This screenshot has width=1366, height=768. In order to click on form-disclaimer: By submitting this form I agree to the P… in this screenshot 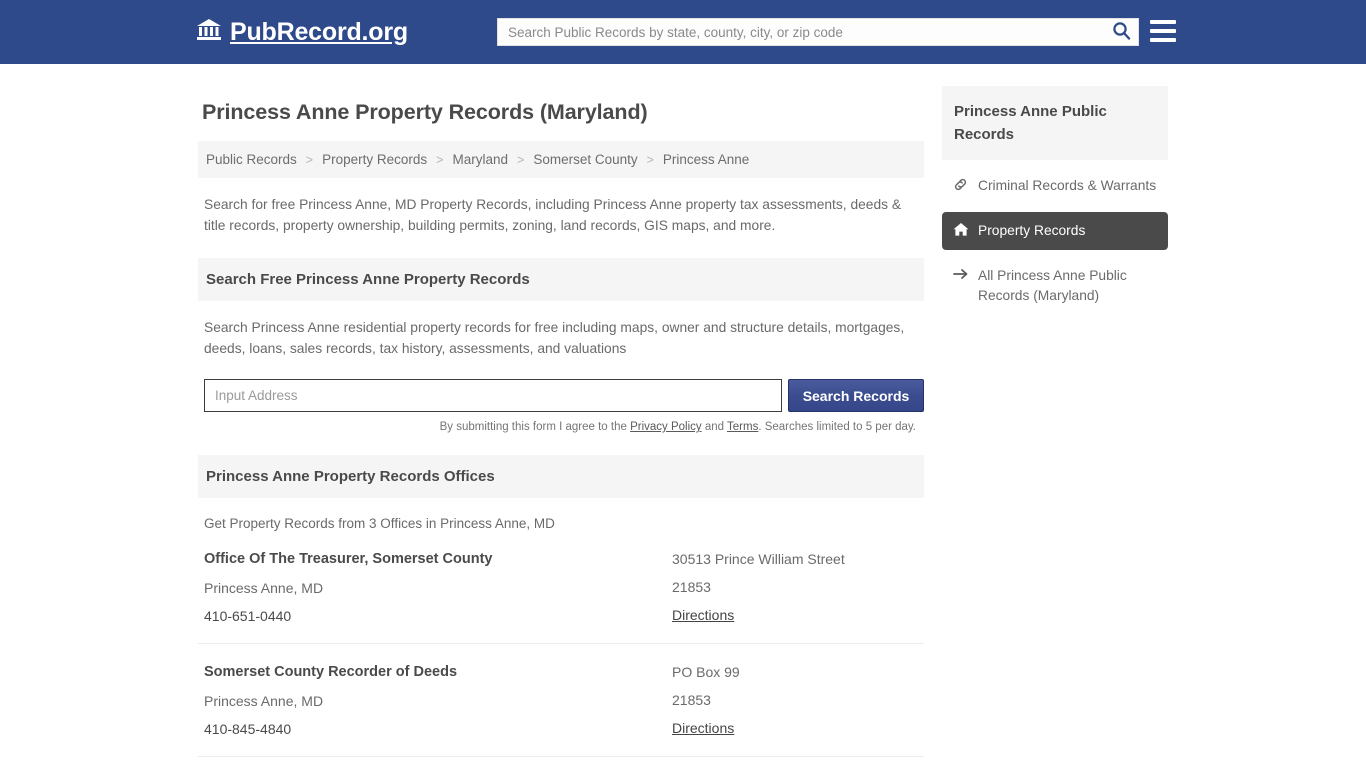, I will do `click(557, 427)`.